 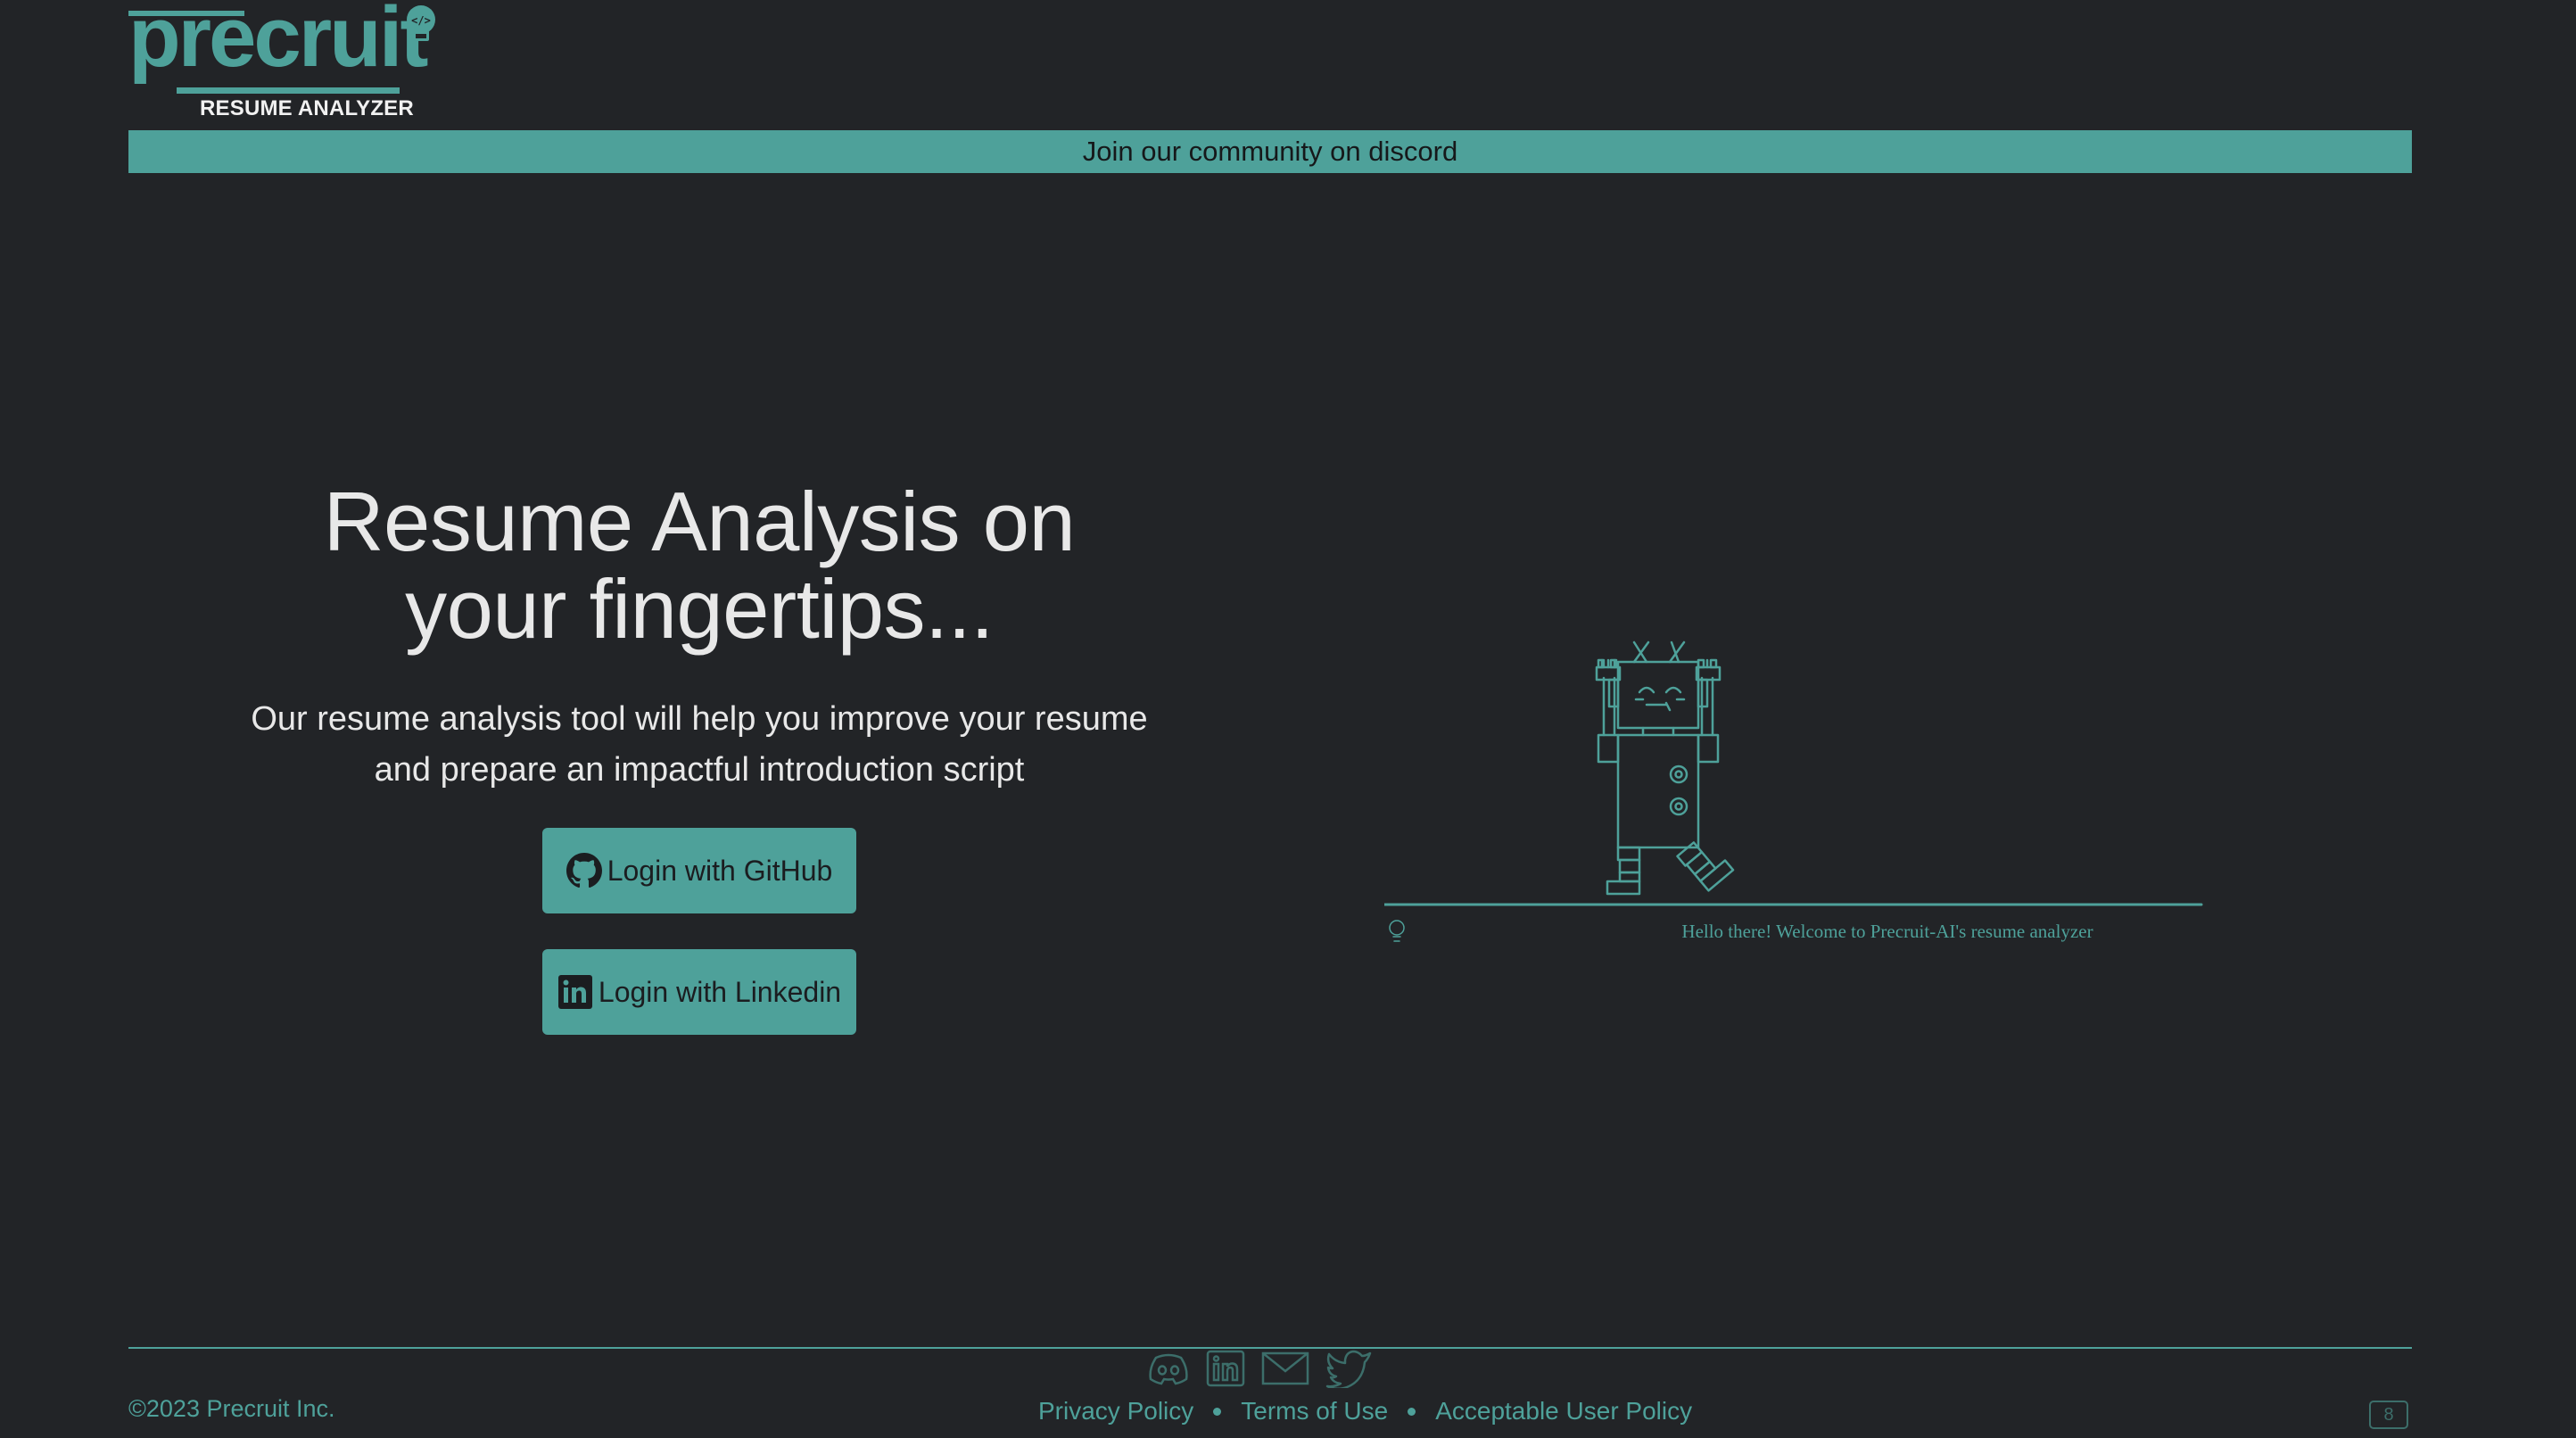 I want to click on privacy-policy-link: Privacy Policy, so click(x=1115, y=1412).